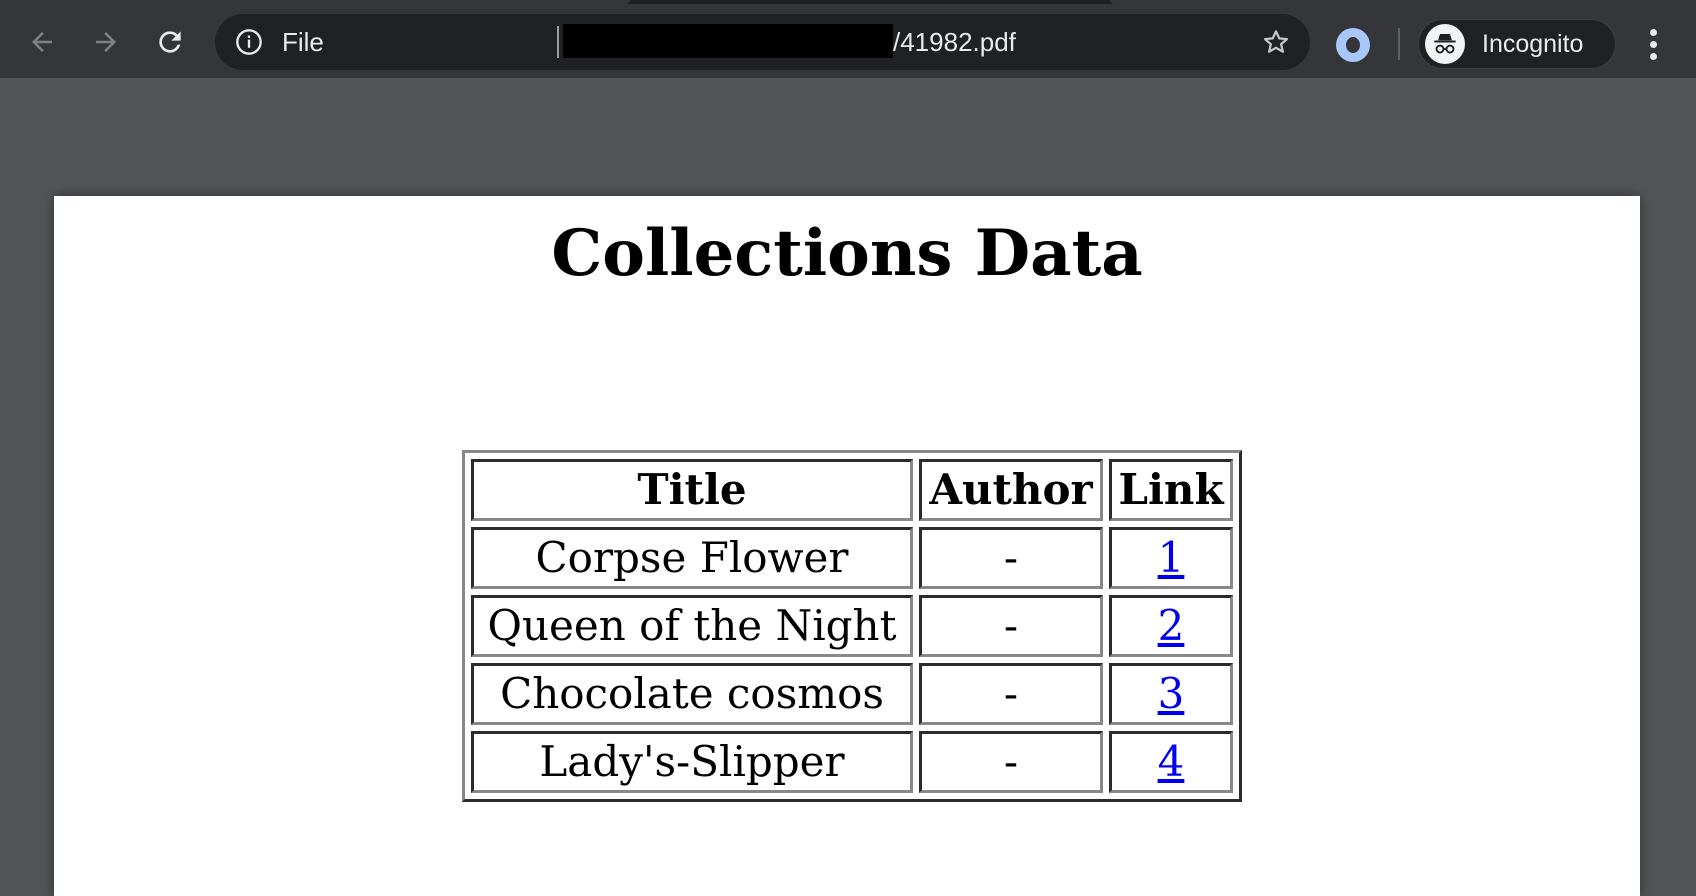 This screenshot has width=1696, height=896. I want to click on url-scheme-label: File, so click(303, 42).